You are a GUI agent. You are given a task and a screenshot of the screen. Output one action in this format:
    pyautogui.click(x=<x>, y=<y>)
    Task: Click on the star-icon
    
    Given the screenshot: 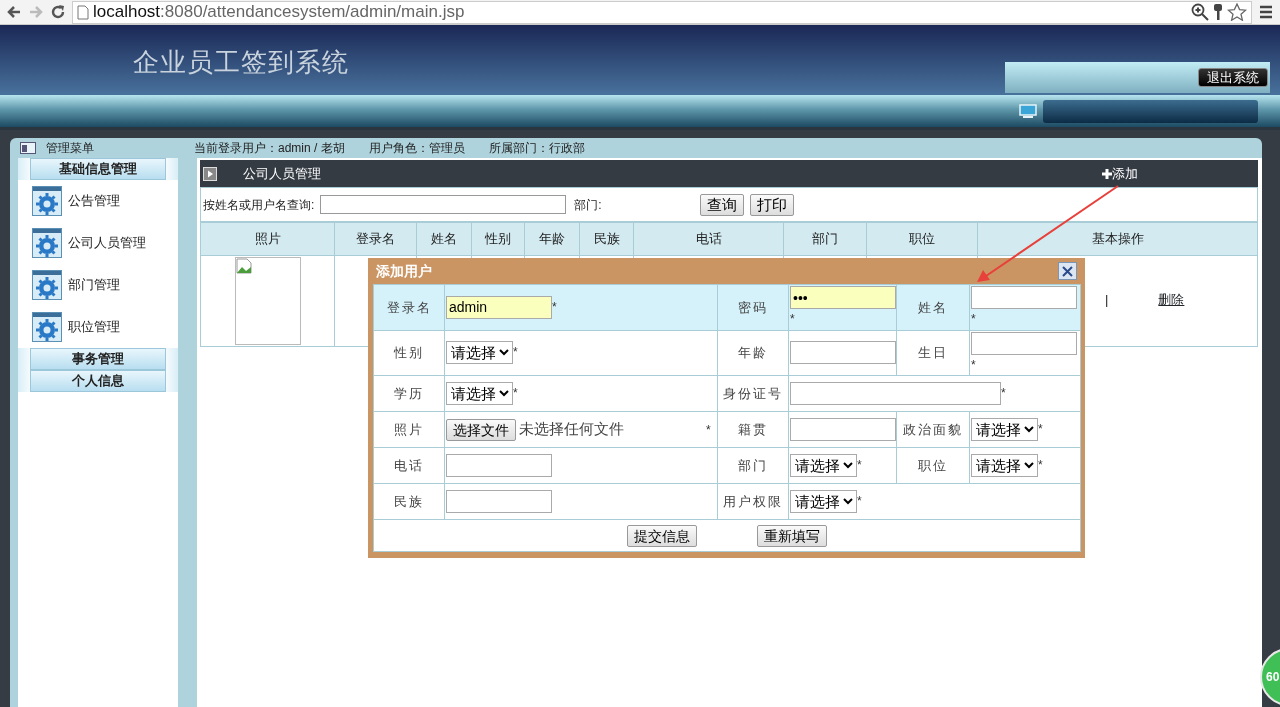 What is the action you would take?
    pyautogui.click(x=1237, y=12)
    